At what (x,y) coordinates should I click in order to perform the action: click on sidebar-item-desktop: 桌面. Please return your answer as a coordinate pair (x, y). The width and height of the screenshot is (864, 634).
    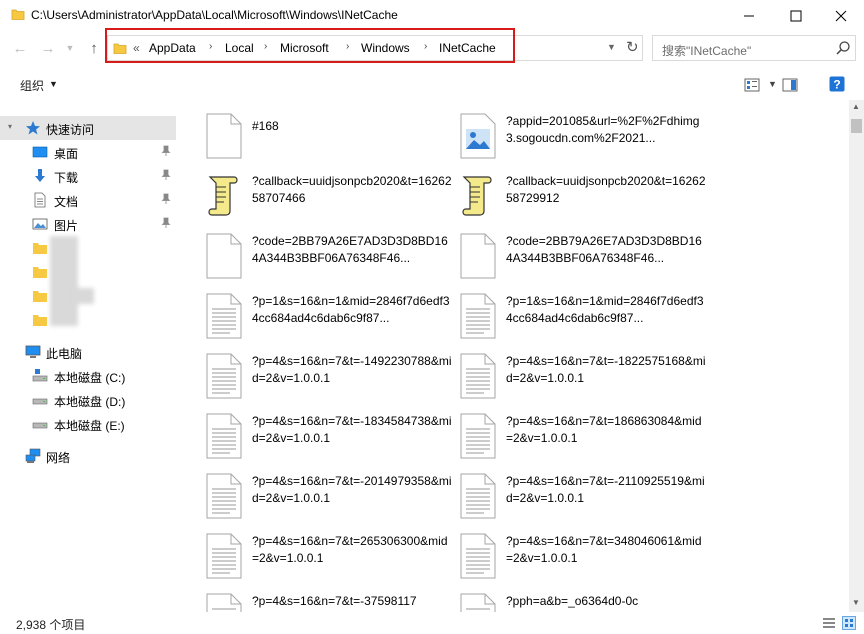
    Looking at the image, I should click on (88, 152).